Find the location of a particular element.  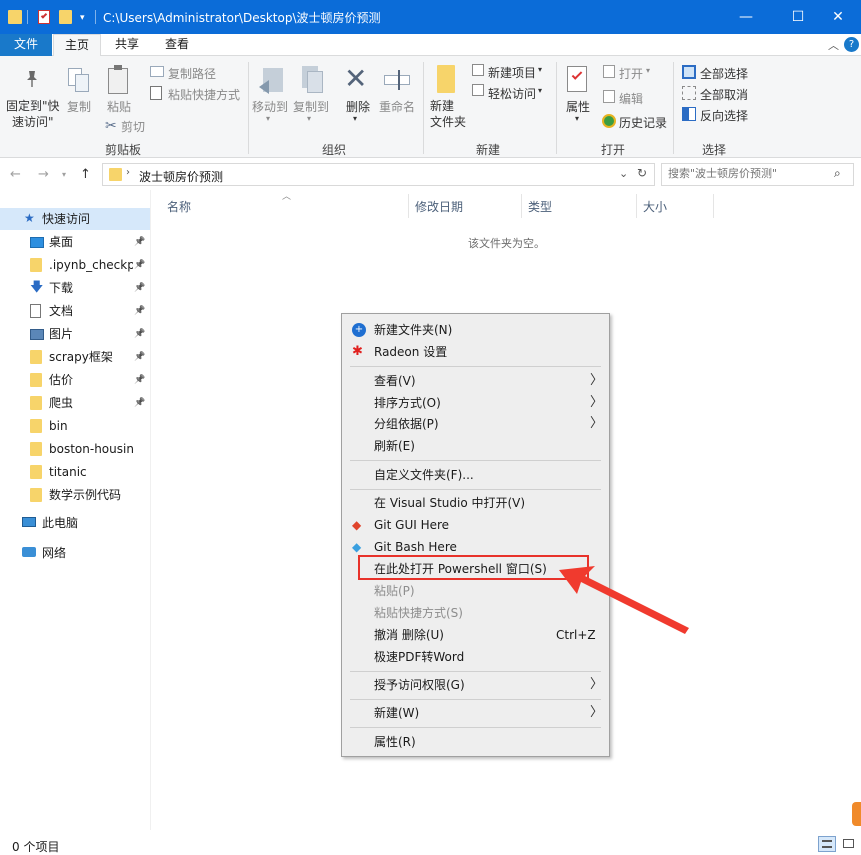

collapse-ribbon-icon: ︿ is located at coordinates (833, 45).